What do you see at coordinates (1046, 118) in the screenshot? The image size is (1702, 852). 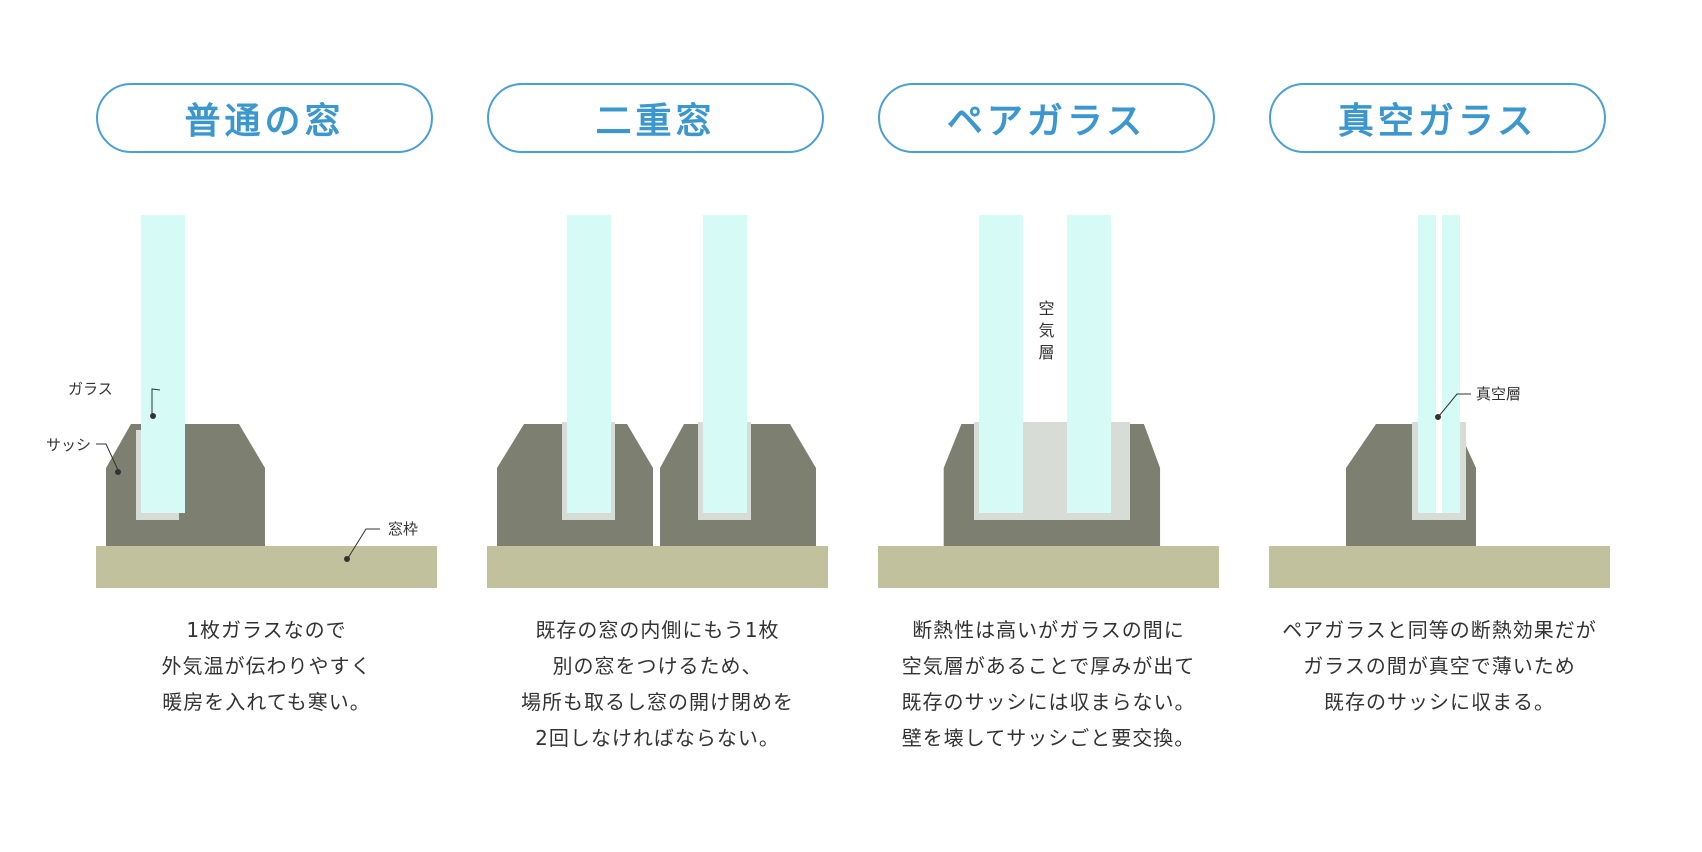 I see `panel-title: ペアガラス` at bounding box center [1046, 118].